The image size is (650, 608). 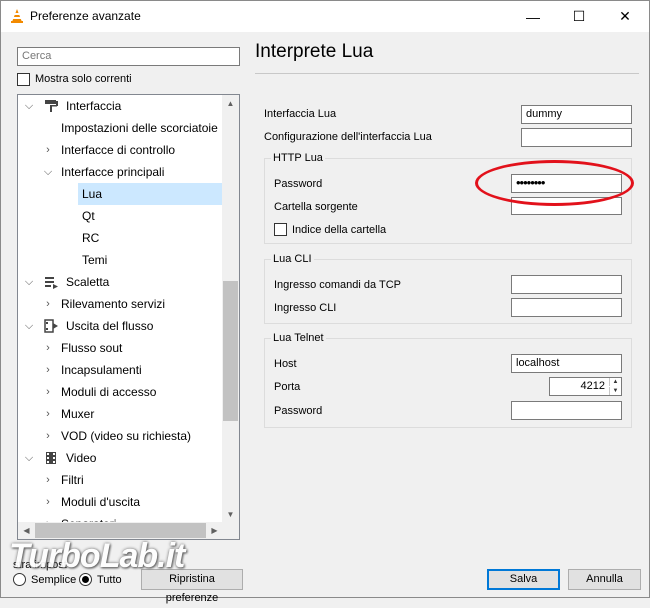 I want to click on tree-item-sout: › Flusso sout, so click(x=120, y=348).